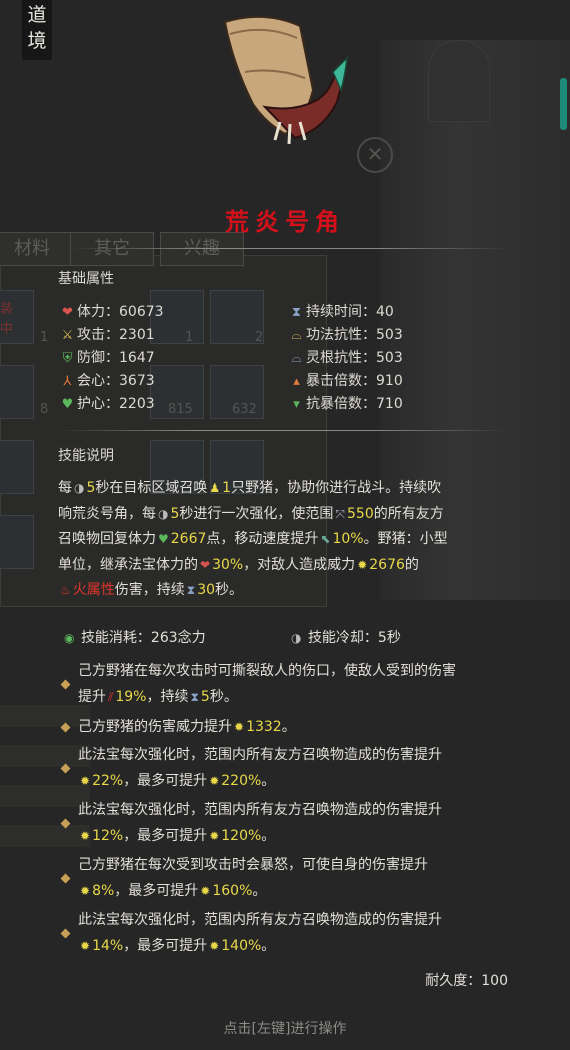 This screenshot has height=1050, width=570. Describe the element at coordinates (108, 835) in the screenshot. I see `value: 12%` at that location.